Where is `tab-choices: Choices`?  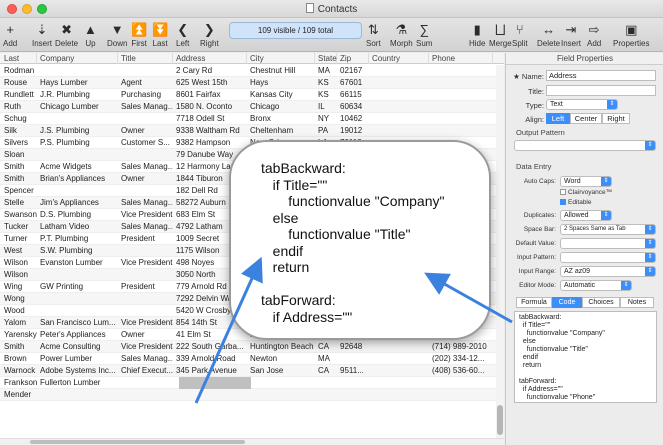
tab-choices: Choices is located at coordinates (601, 302).